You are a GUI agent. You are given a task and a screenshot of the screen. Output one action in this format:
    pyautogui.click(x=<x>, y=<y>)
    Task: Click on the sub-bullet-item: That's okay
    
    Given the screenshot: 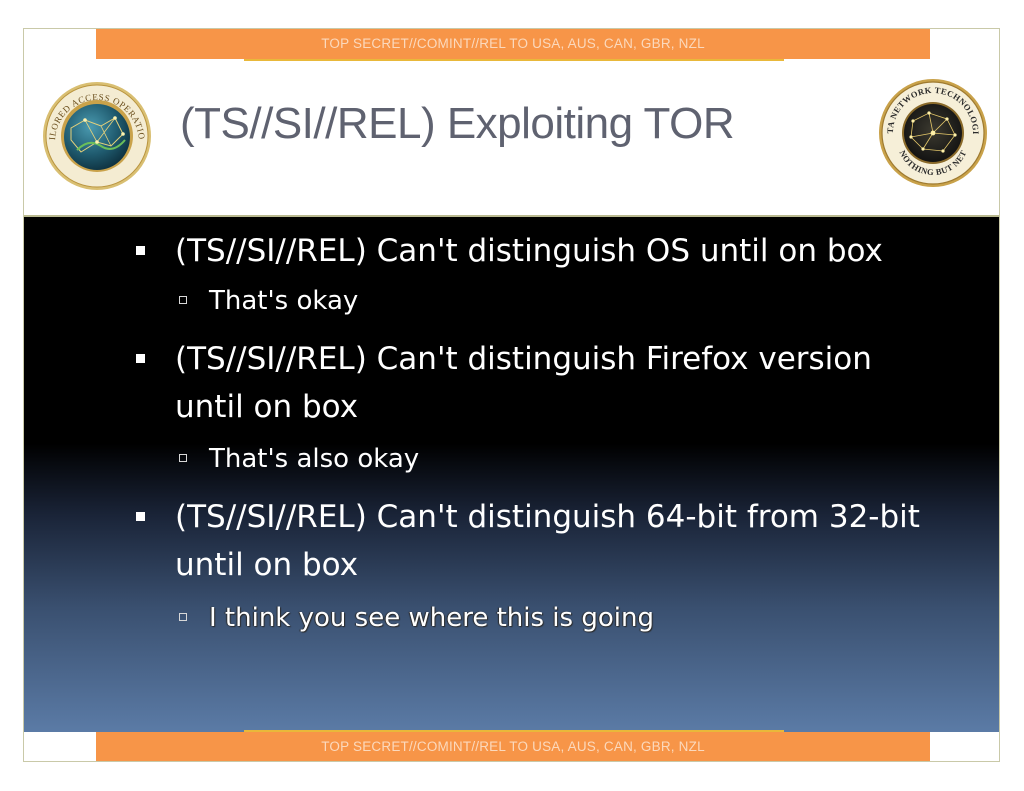 What is the action you would take?
    pyautogui.click(x=268, y=301)
    